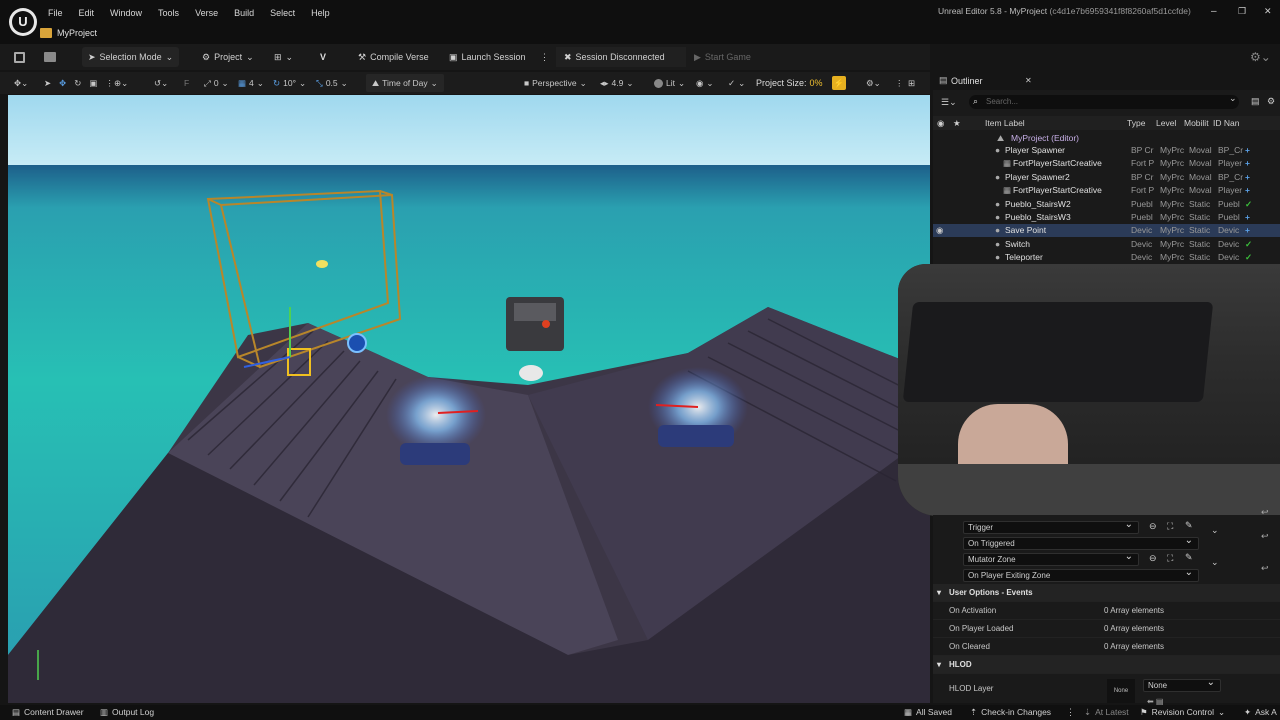  What do you see at coordinates (48, 712) in the screenshot?
I see `content-drawer-button: ▤ Content Drawer` at bounding box center [48, 712].